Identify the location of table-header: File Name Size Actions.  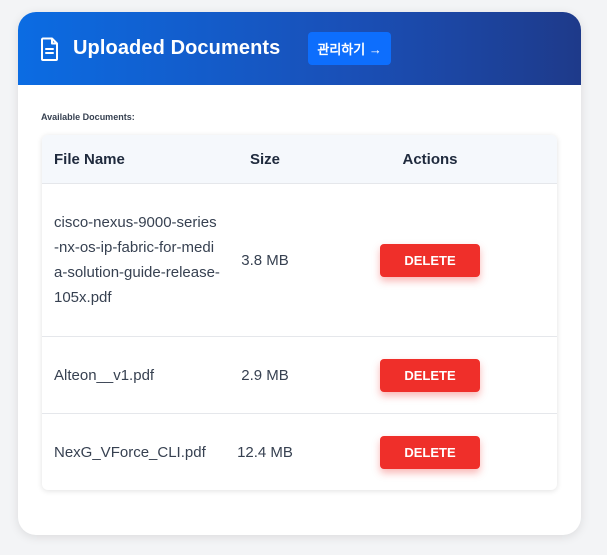
(299, 159).